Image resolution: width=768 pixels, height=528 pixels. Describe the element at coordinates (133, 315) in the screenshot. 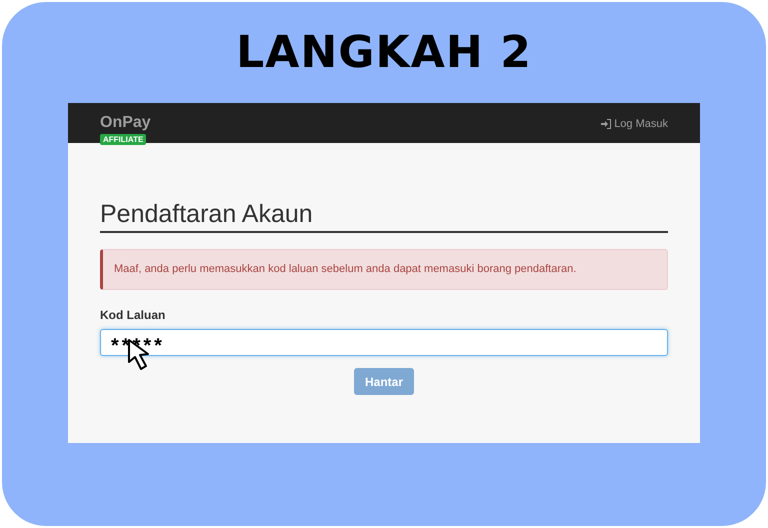

I see `field-label: Kod Laluan` at that location.